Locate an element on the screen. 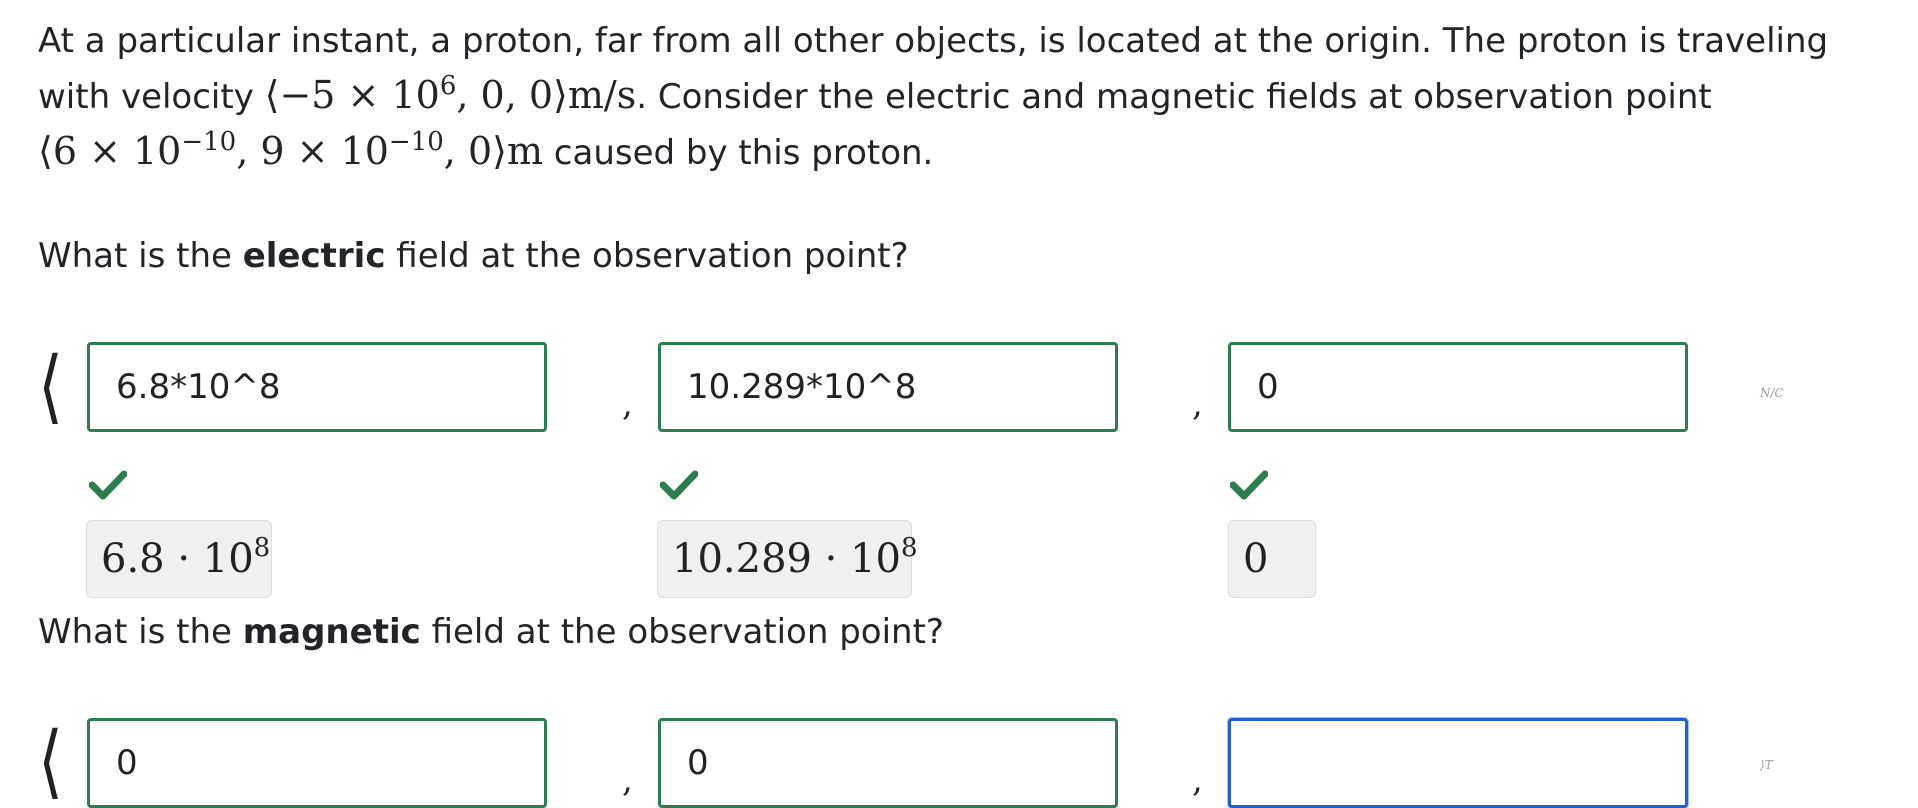 The image size is (1918, 808). magnetic-z-input is located at coordinates (1458, 763).